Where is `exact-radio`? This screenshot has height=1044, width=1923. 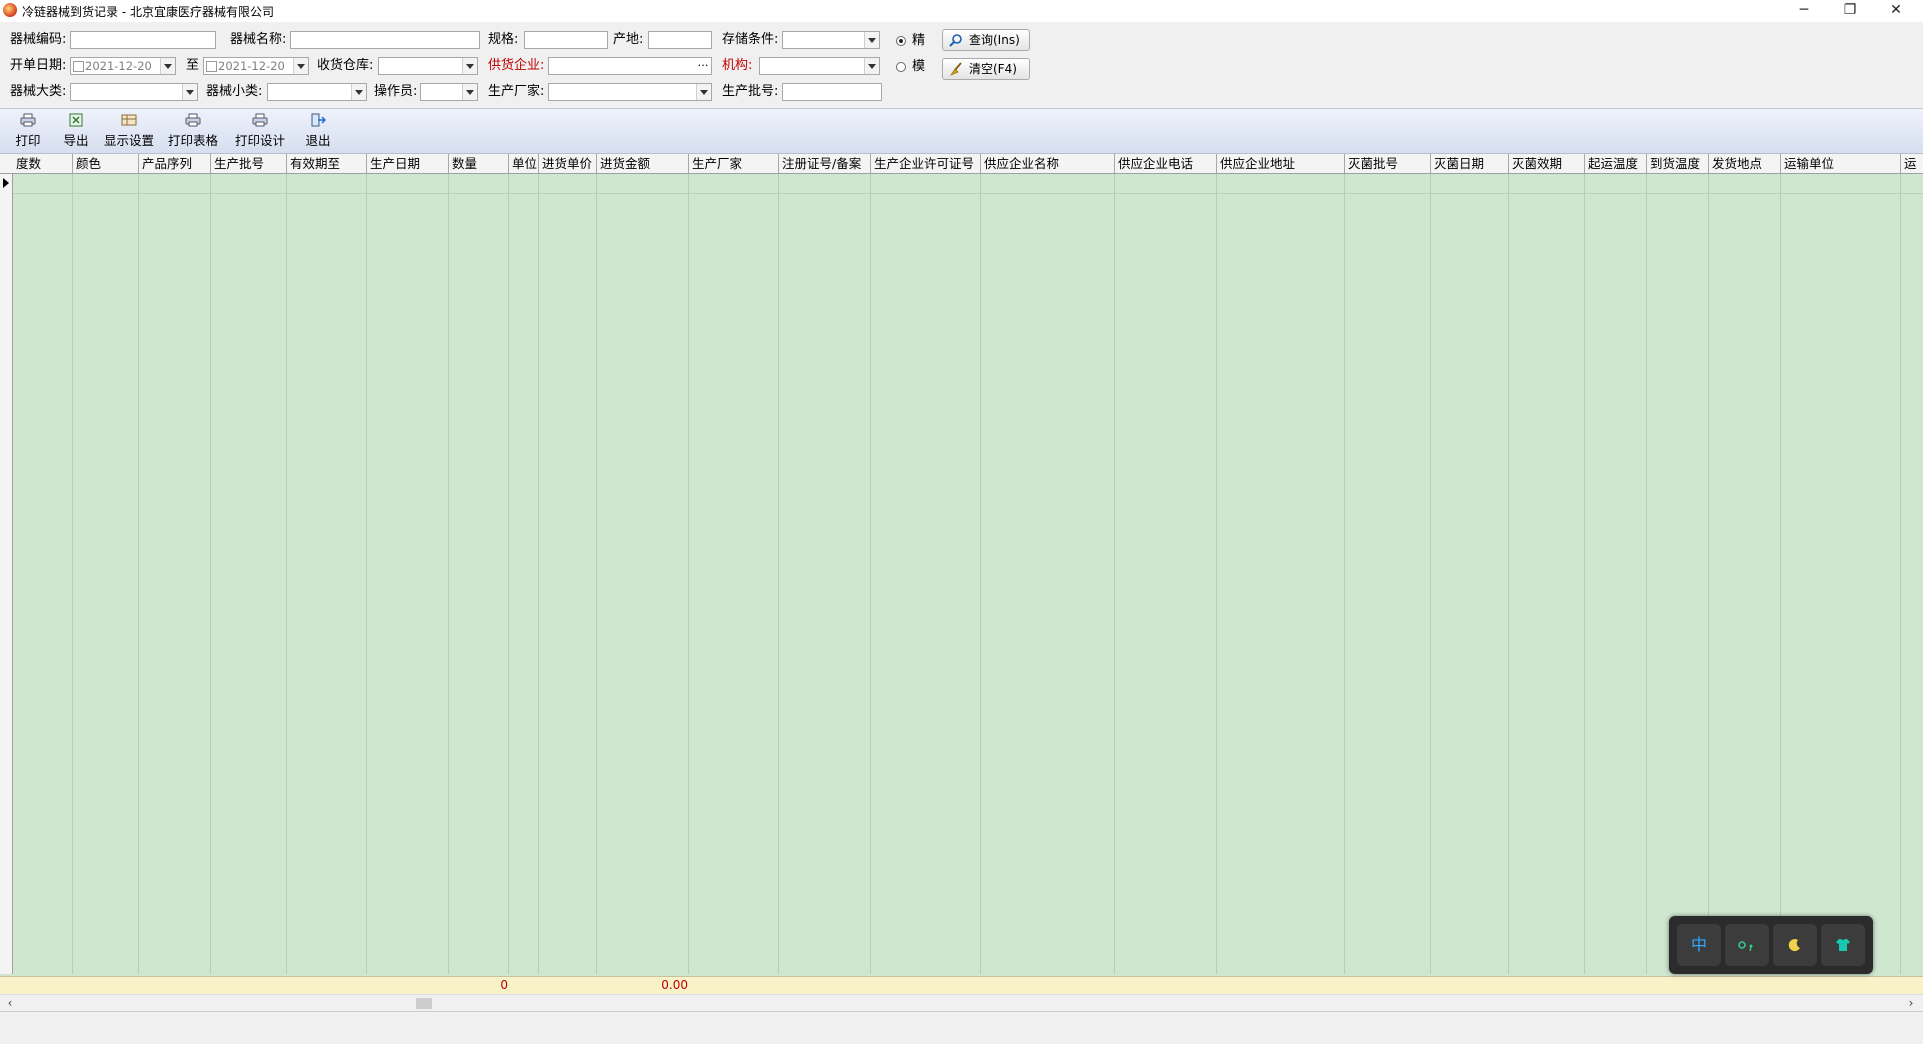
exact-radio is located at coordinates (901, 41).